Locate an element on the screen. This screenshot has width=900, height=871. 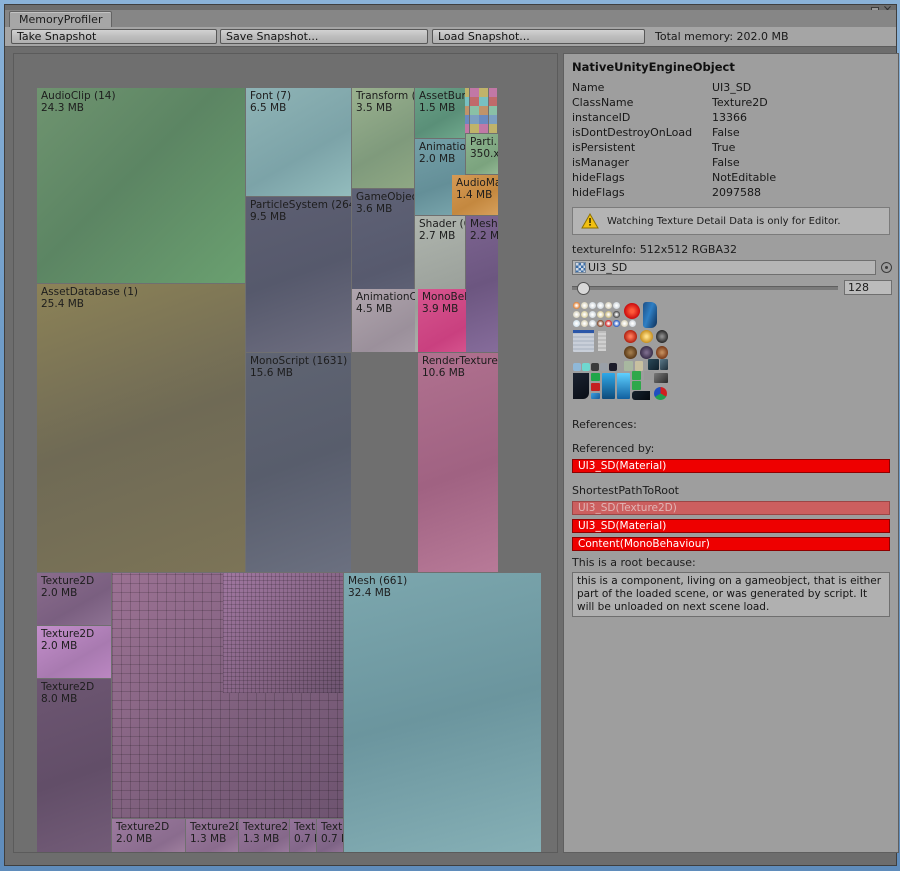
treemap-tile: Textu0.7 M is located at coordinates (303, 835).